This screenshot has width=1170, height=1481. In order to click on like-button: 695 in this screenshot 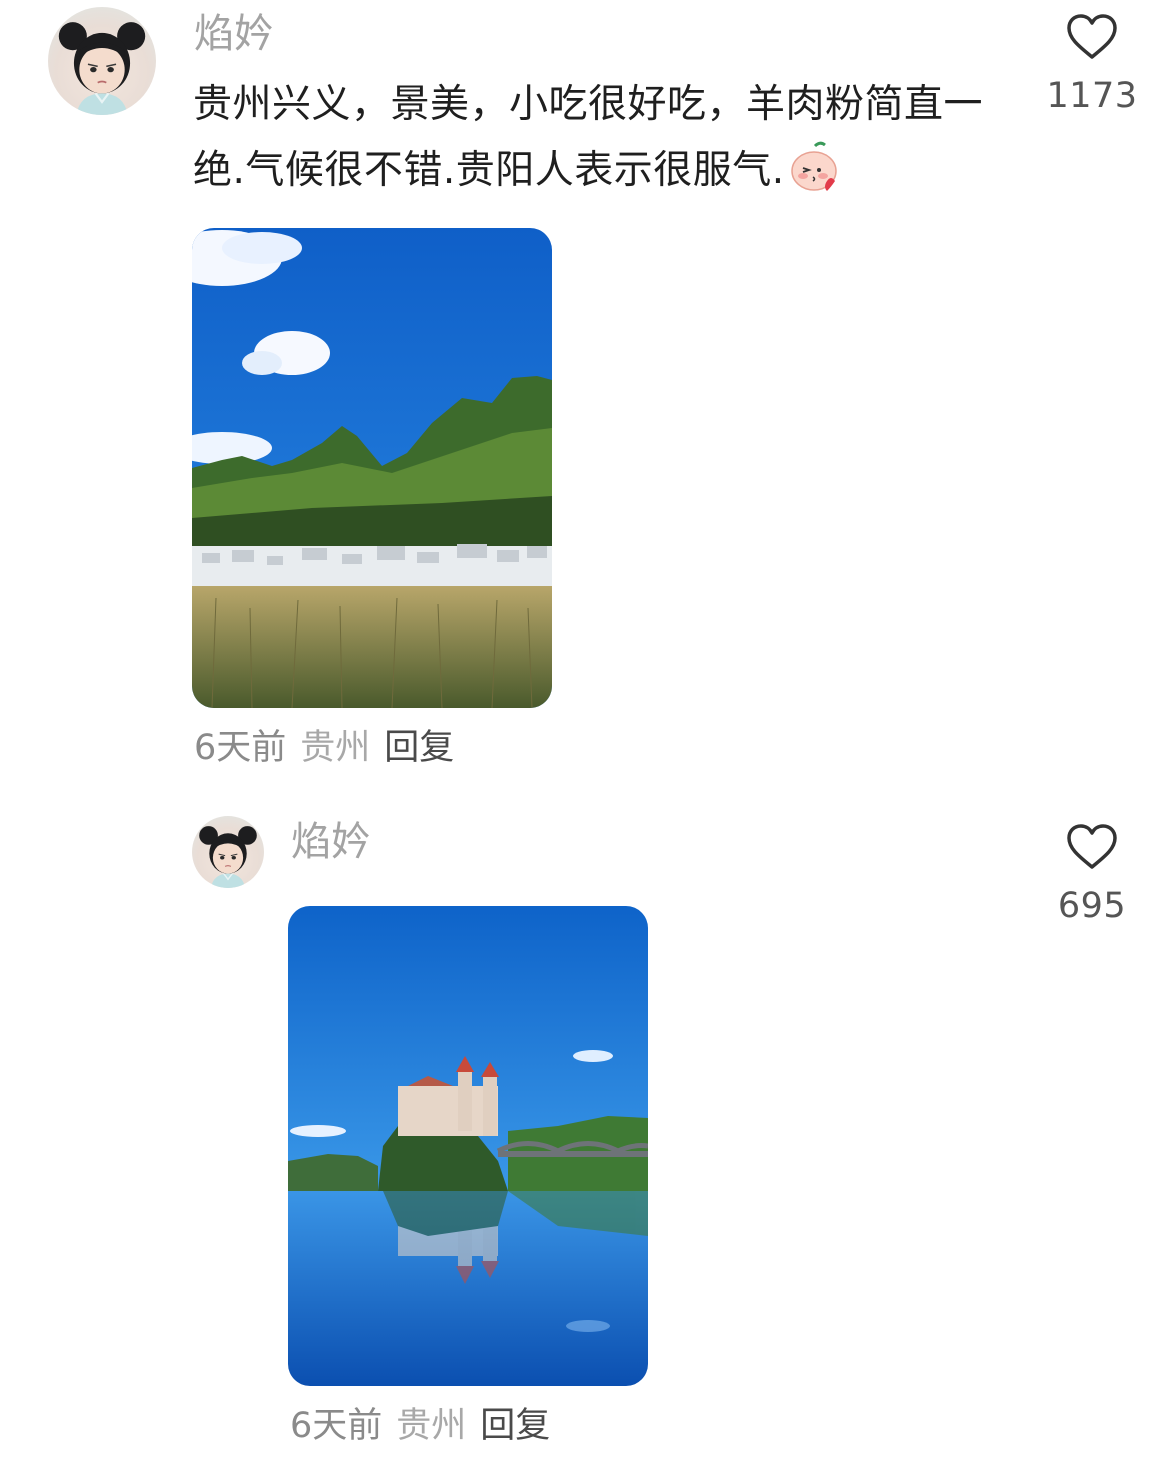, I will do `click(1092, 875)`.